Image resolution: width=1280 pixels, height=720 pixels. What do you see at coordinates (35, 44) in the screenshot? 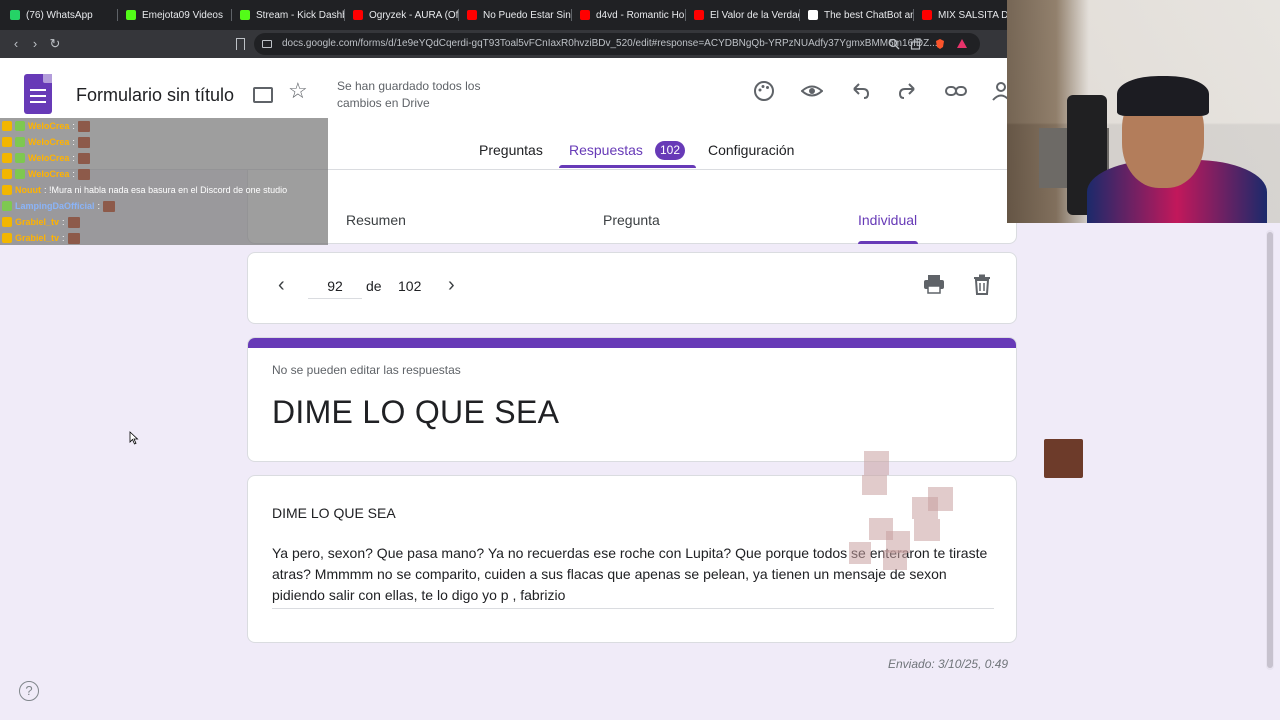
I see `forward-icon: ›` at bounding box center [35, 44].